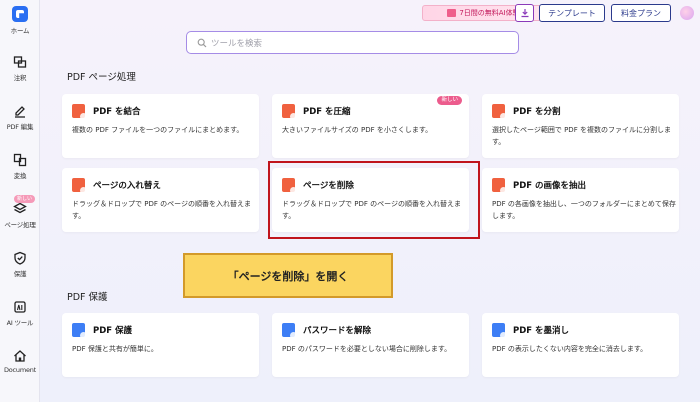  Describe the element at coordinates (499, 112) in the screenshot. I see `split-icon` at that location.